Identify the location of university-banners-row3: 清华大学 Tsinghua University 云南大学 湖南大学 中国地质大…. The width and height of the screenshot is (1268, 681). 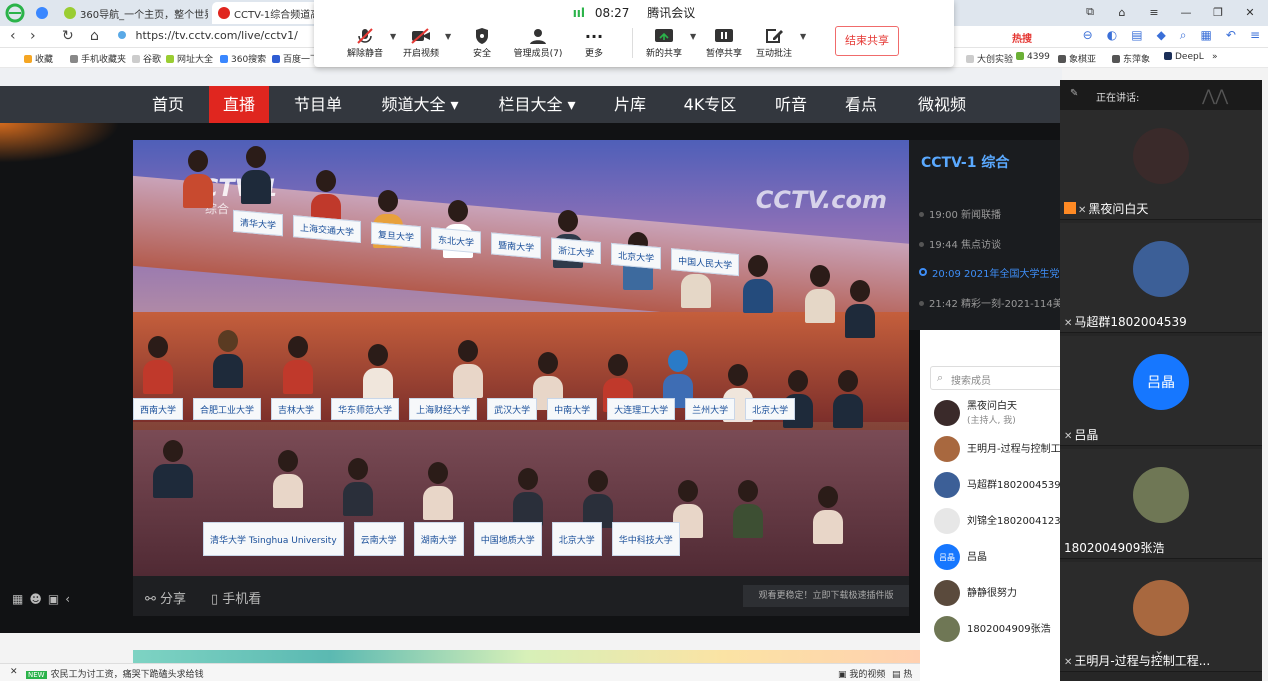
(441, 539).